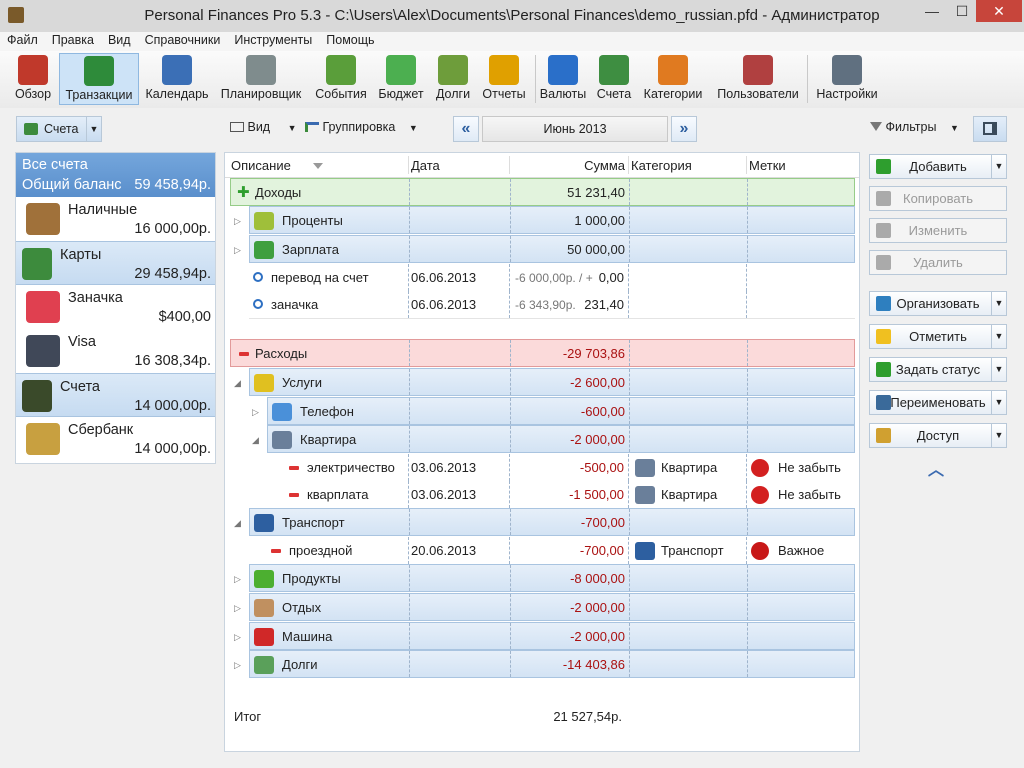  What do you see at coordinates (425, 165) in the screenshot?
I see `column-header: Дата` at bounding box center [425, 165].